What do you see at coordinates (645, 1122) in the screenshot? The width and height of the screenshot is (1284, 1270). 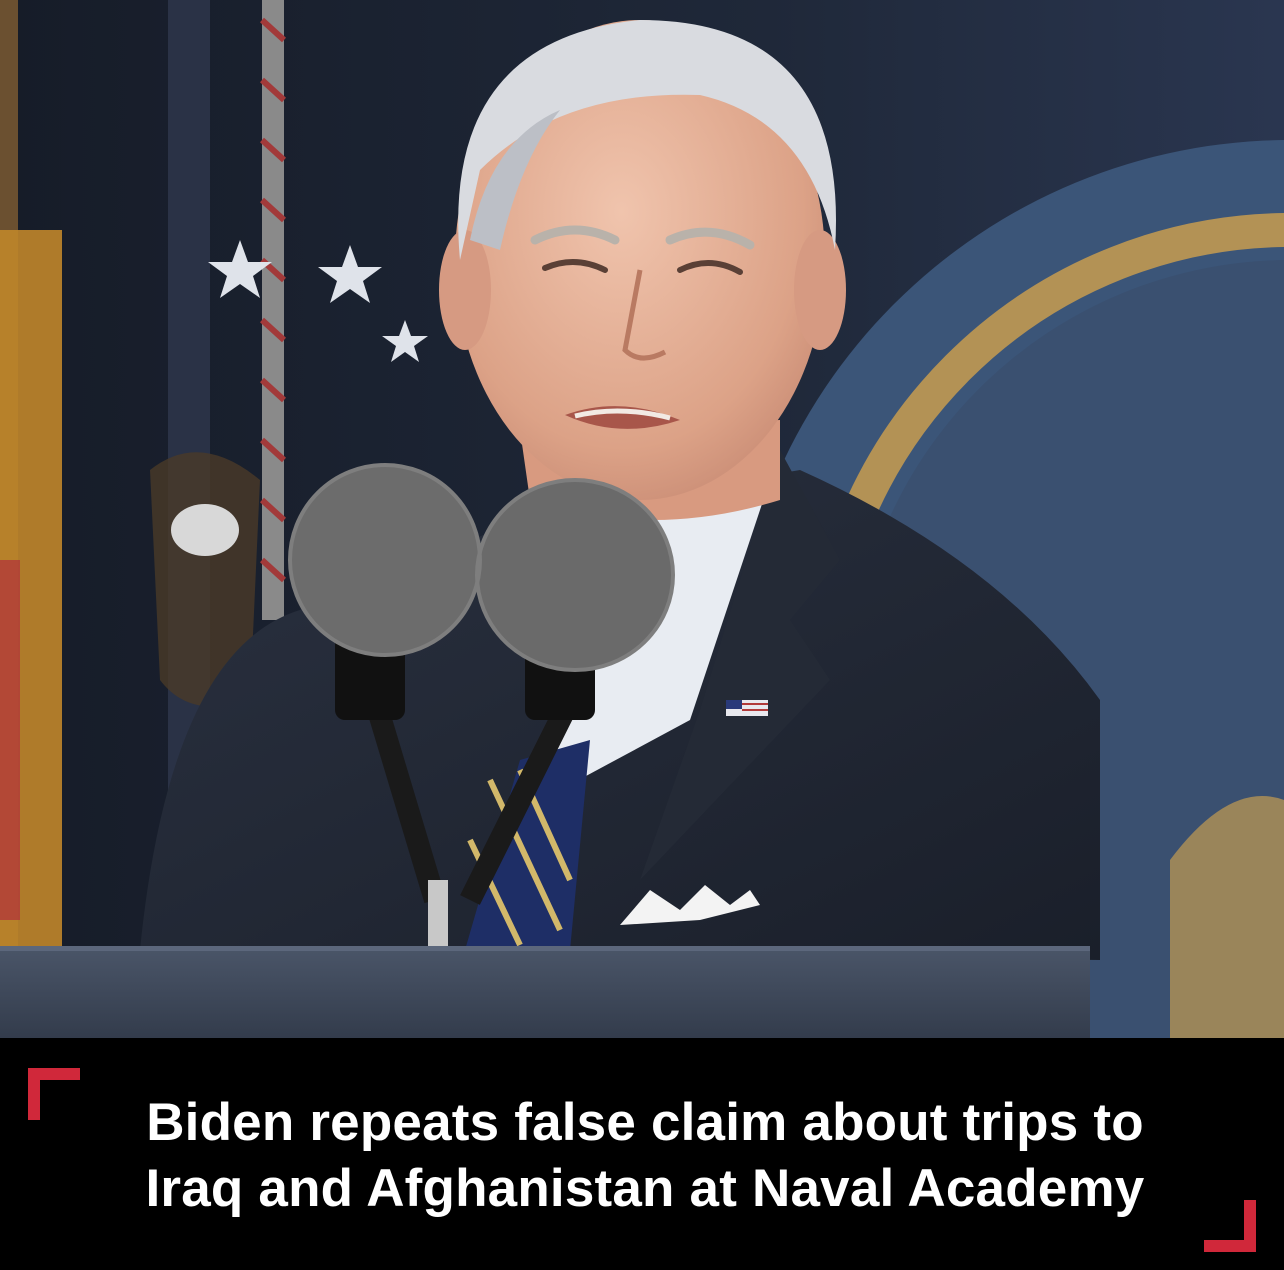 I see `headline-line-1: Biden repeats false claim about trips to` at bounding box center [645, 1122].